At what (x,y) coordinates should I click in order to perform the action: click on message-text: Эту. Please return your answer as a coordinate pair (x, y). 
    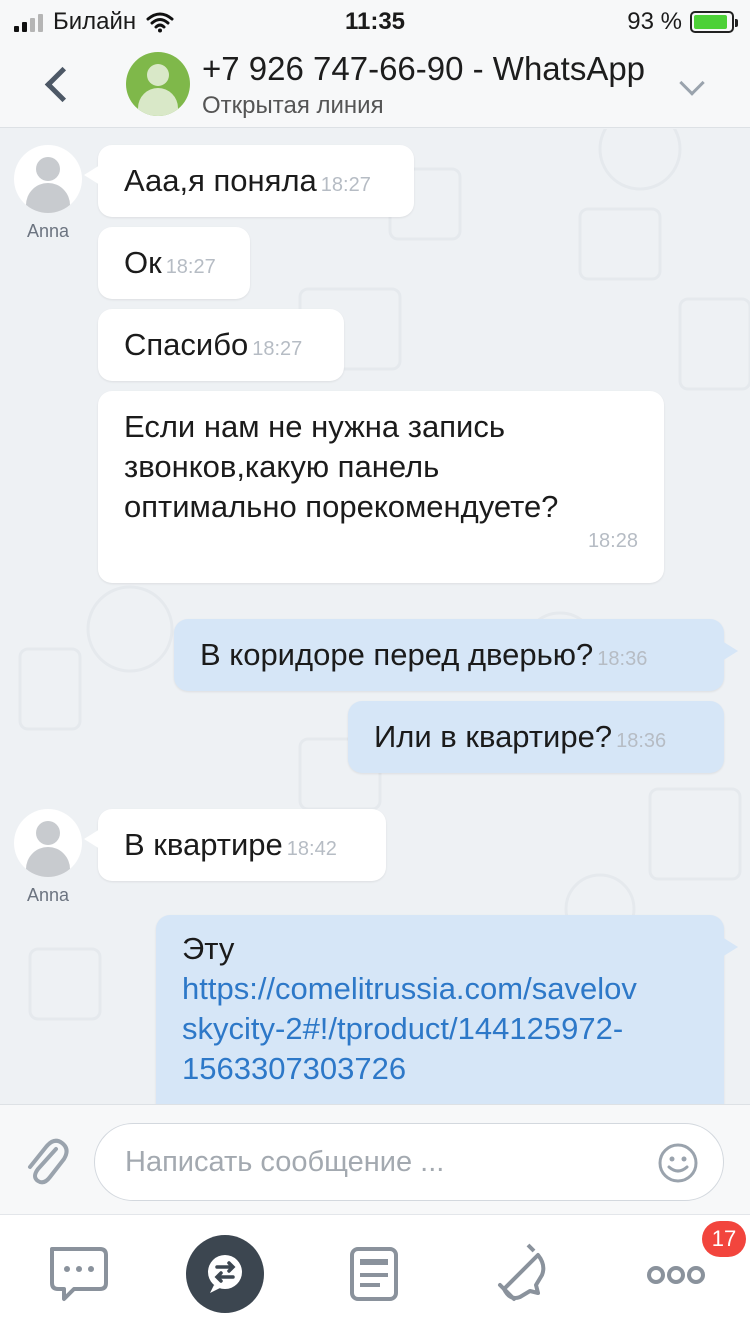
    Looking at the image, I should click on (208, 948).